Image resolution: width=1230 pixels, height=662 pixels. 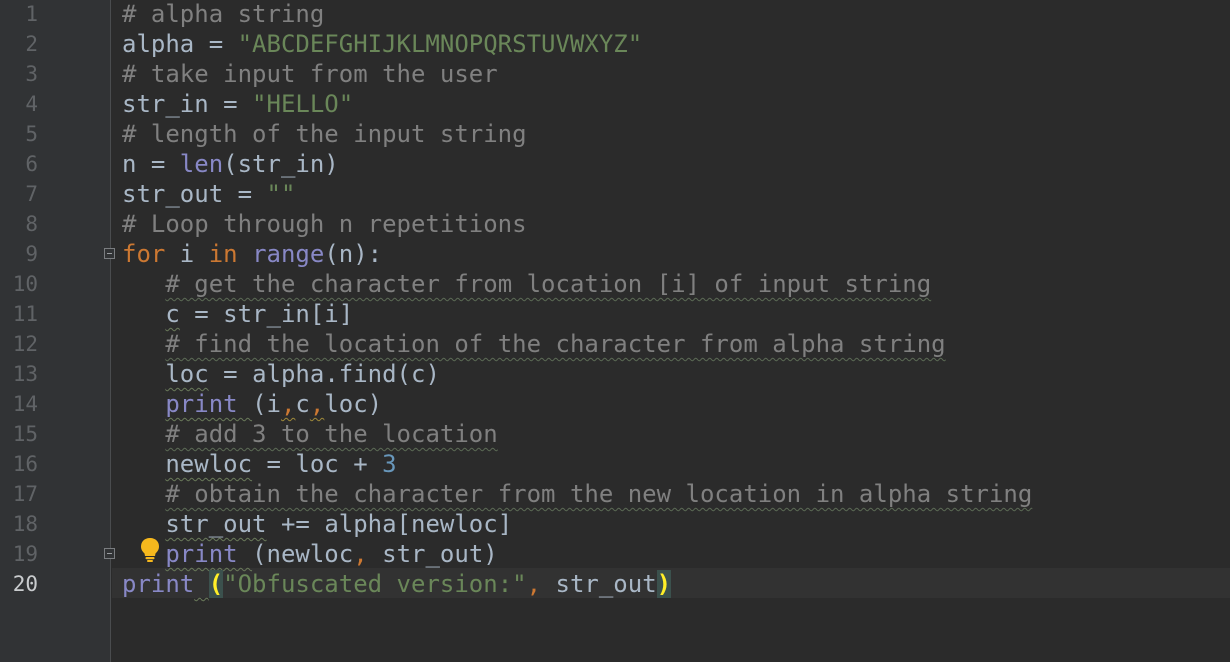 What do you see at coordinates (216, 584) in the screenshot?
I see `code-token: (` at bounding box center [216, 584].